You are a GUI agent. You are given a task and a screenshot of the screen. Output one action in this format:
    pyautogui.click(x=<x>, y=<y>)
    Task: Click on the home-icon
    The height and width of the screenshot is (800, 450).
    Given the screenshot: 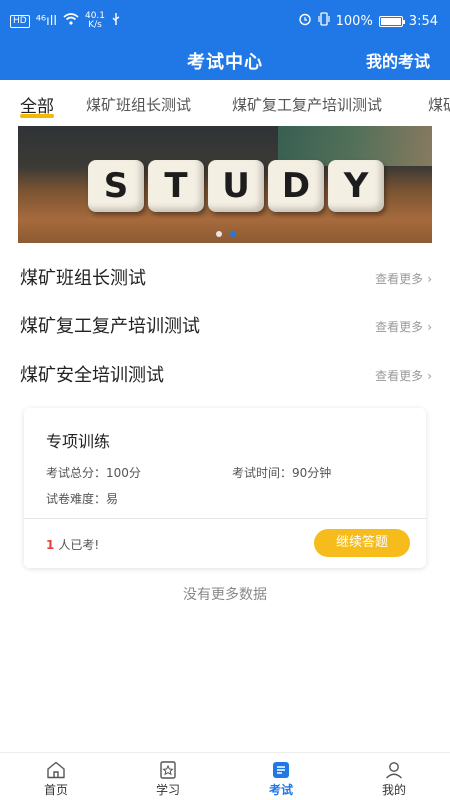 What is the action you would take?
    pyautogui.click(x=56, y=770)
    